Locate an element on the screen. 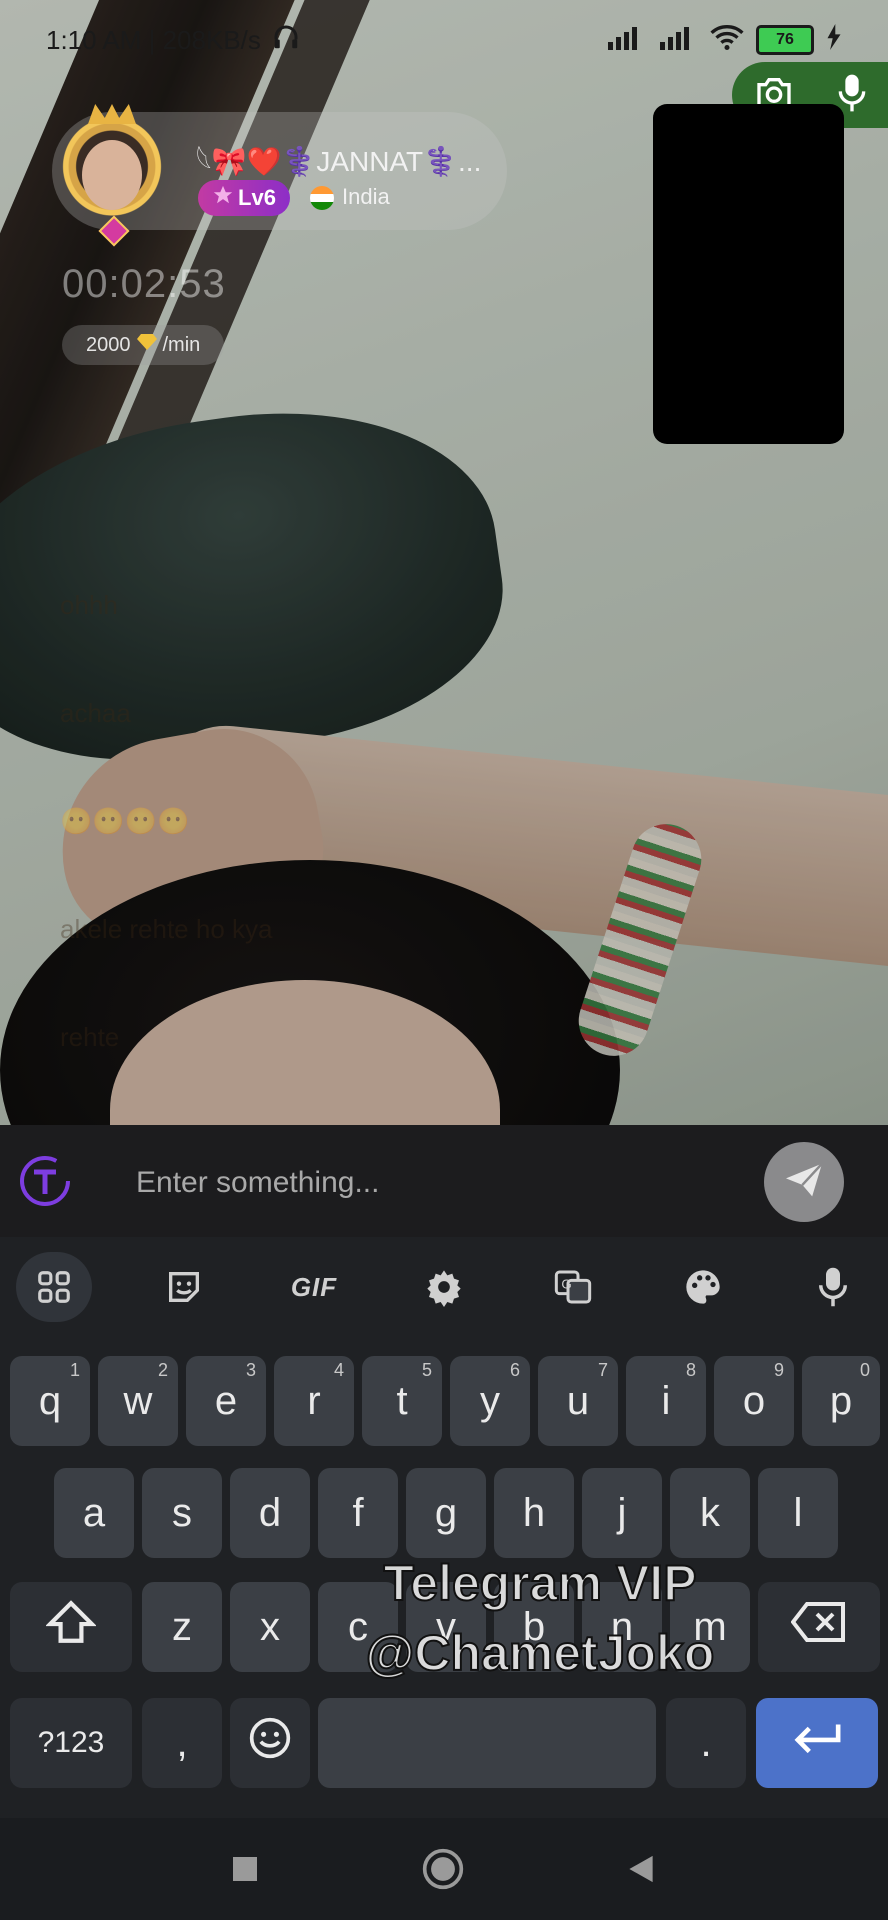  settings-gear-icon is located at coordinates (444, 1287).